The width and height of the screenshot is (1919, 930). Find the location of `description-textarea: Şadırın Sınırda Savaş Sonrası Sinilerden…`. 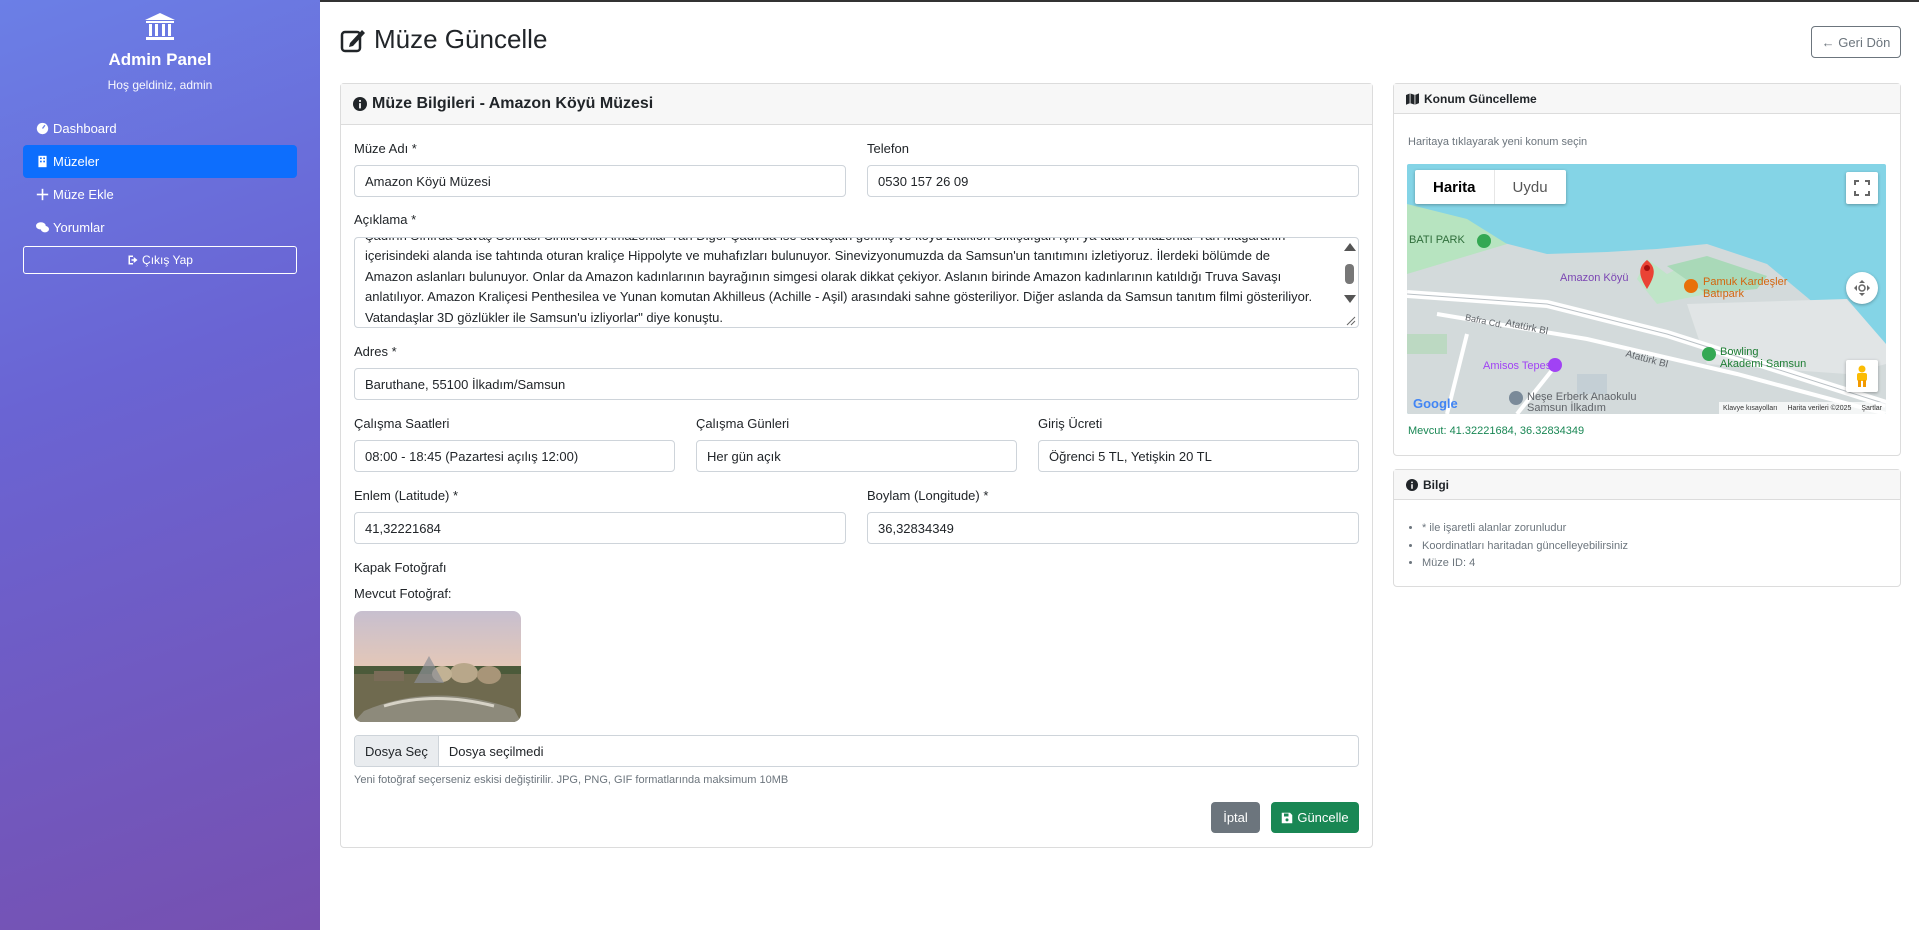

description-textarea: Şadırın Sınırda Savaş Sonrası Sinilerden… is located at coordinates (856, 282).